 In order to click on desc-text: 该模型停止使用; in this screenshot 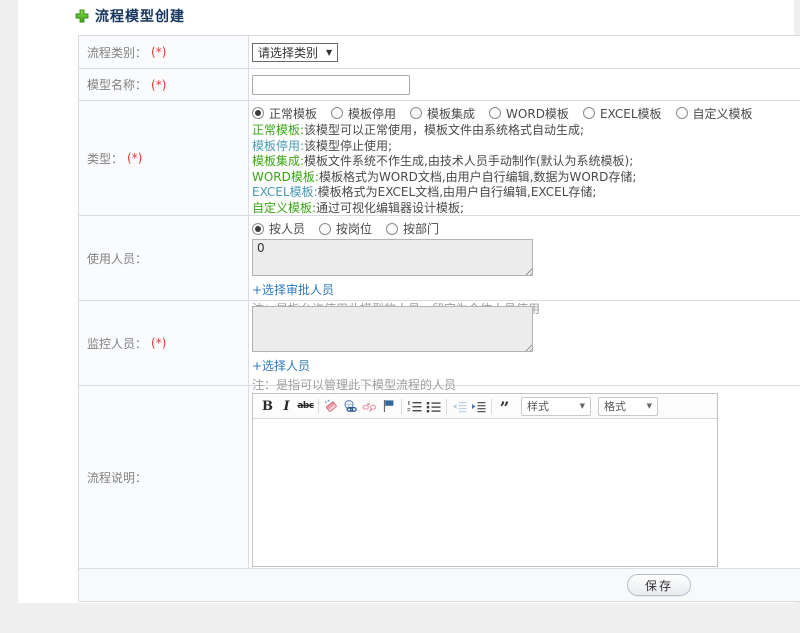, I will do `click(348, 145)`.